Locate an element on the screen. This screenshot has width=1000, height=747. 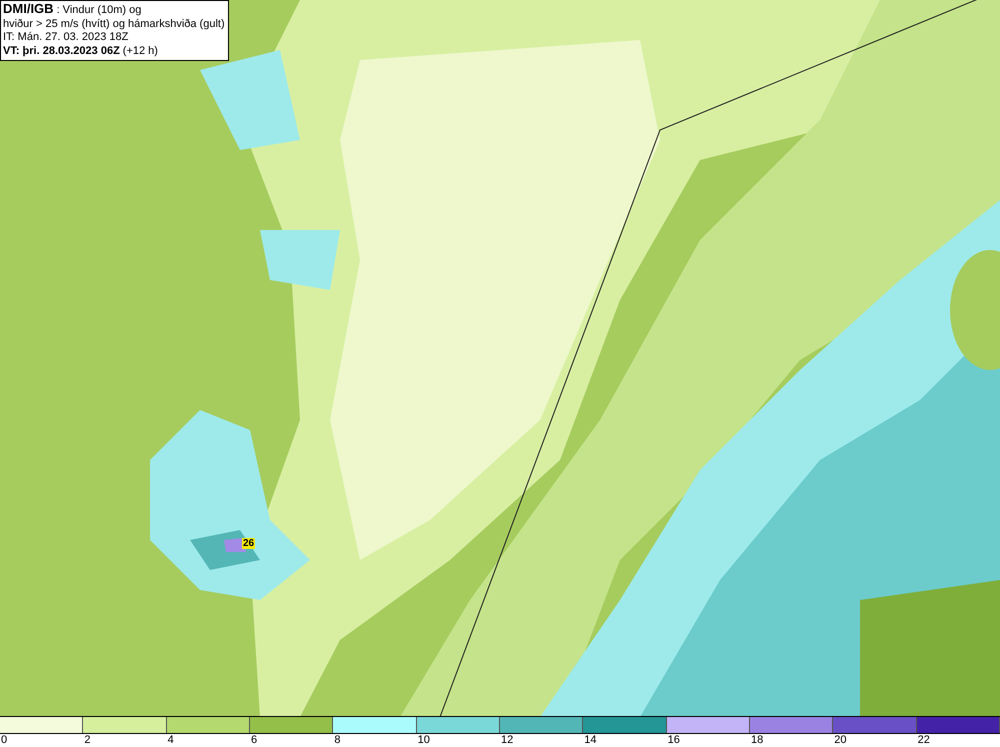
legend-tick-label: 22 is located at coordinates (924, 740).